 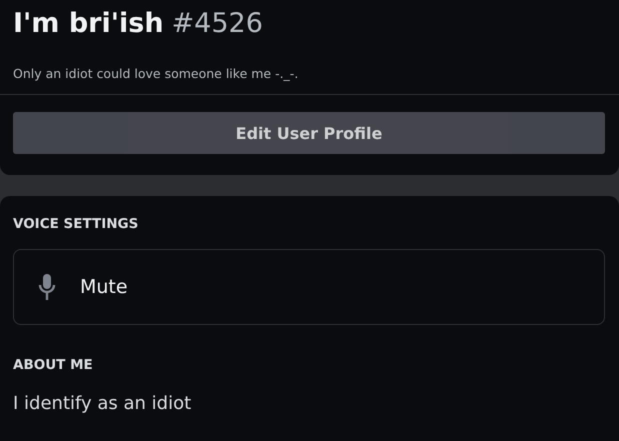 What do you see at coordinates (309, 133) in the screenshot?
I see `edit-profile-button: Edit User Profile` at bounding box center [309, 133].